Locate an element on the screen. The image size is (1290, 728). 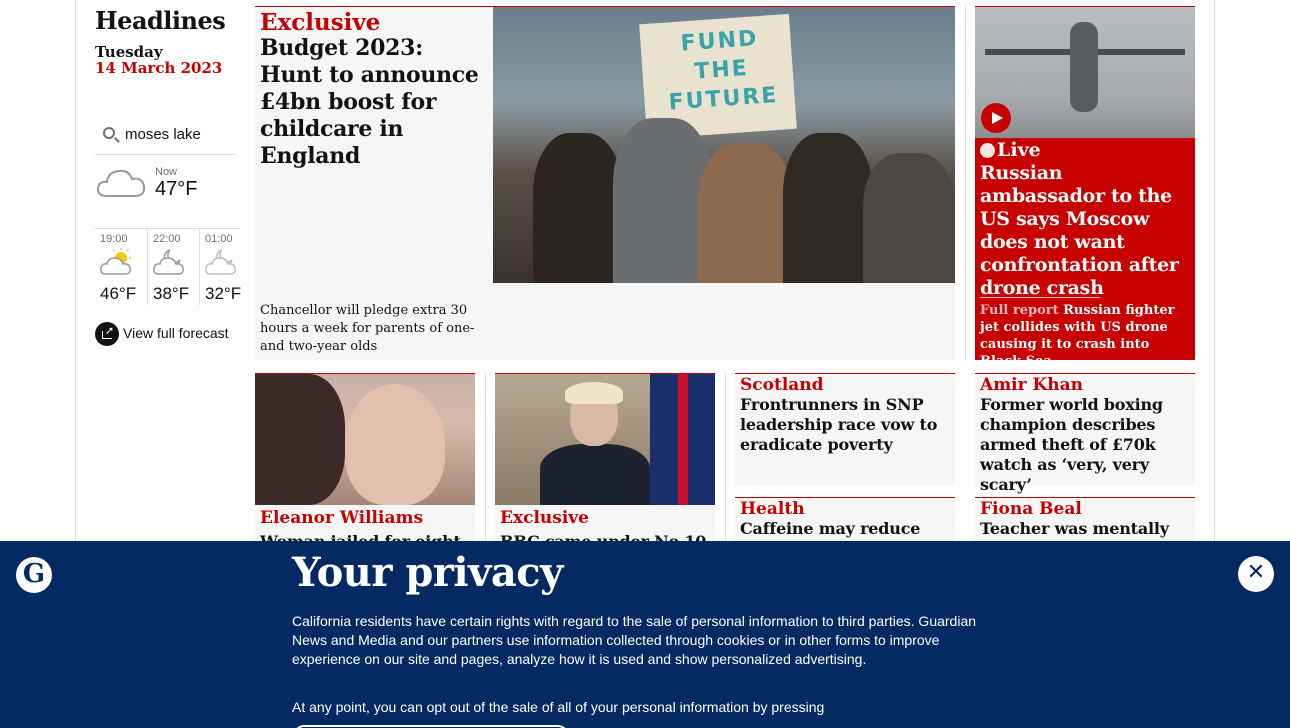
drone-body is located at coordinates (1084, 67).